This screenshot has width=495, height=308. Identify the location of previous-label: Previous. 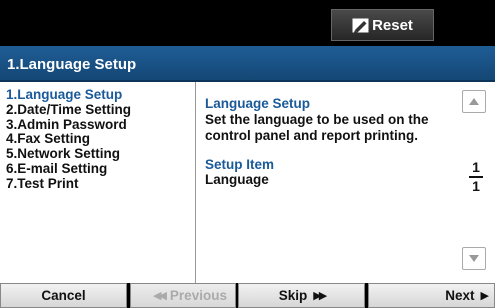
(198, 295).